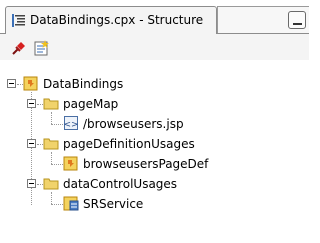 This screenshot has height=243, width=320. Describe the element at coordinates (133, 124) in the screenshot. I see `tree-node-browseusers-jsp: /browseusers.jsp` at that location.